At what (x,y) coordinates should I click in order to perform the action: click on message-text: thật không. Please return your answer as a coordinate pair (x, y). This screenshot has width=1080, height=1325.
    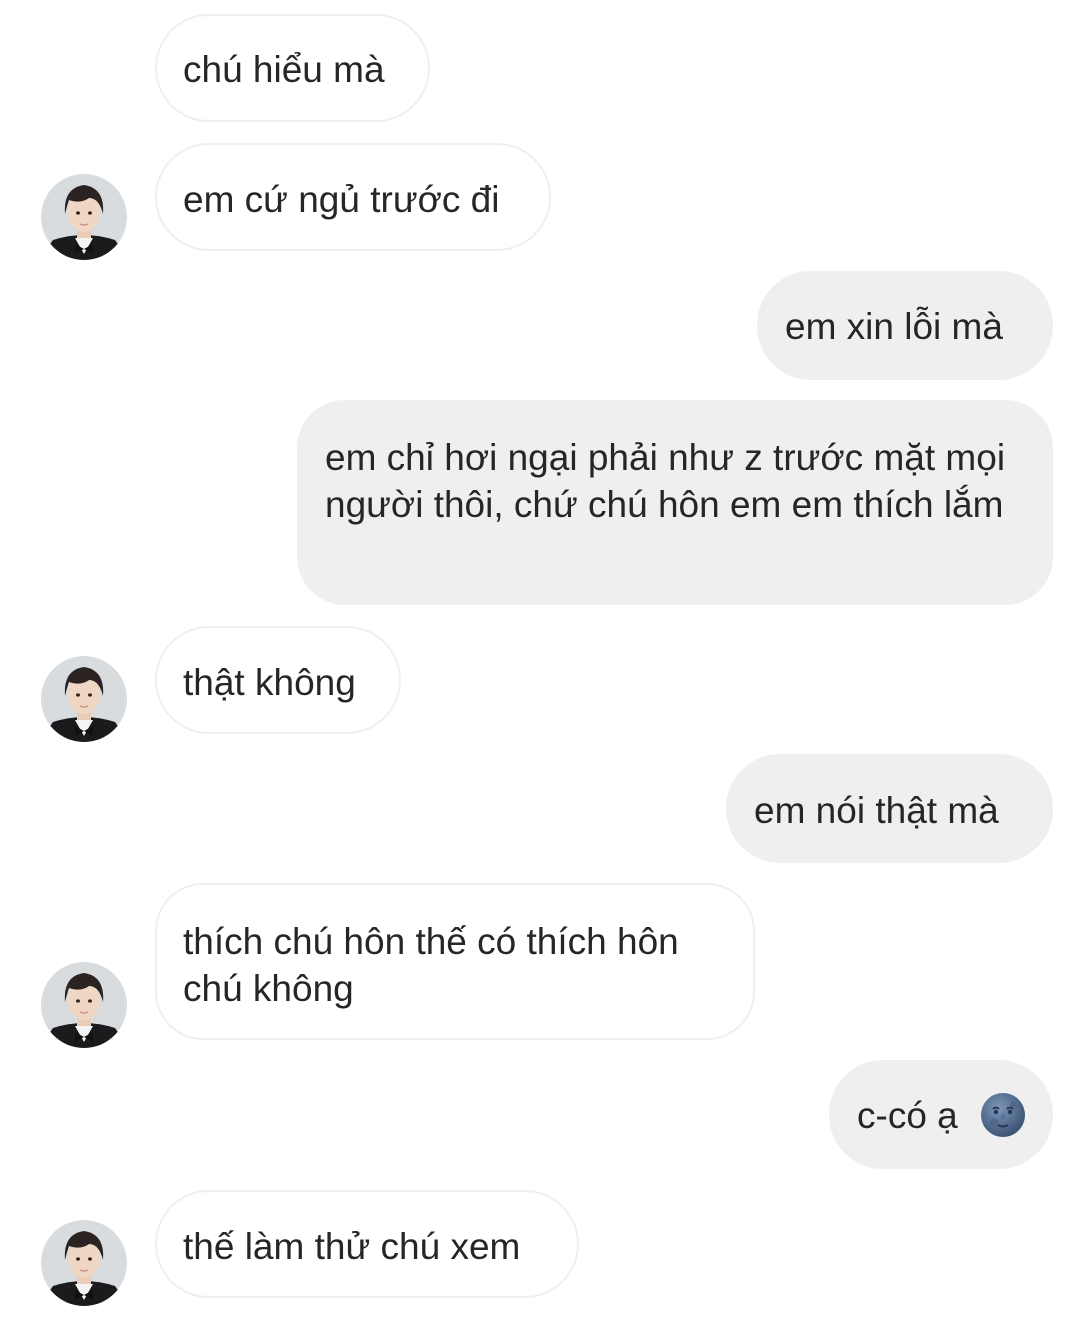
    Looking at the image, I should click on (269, 682).